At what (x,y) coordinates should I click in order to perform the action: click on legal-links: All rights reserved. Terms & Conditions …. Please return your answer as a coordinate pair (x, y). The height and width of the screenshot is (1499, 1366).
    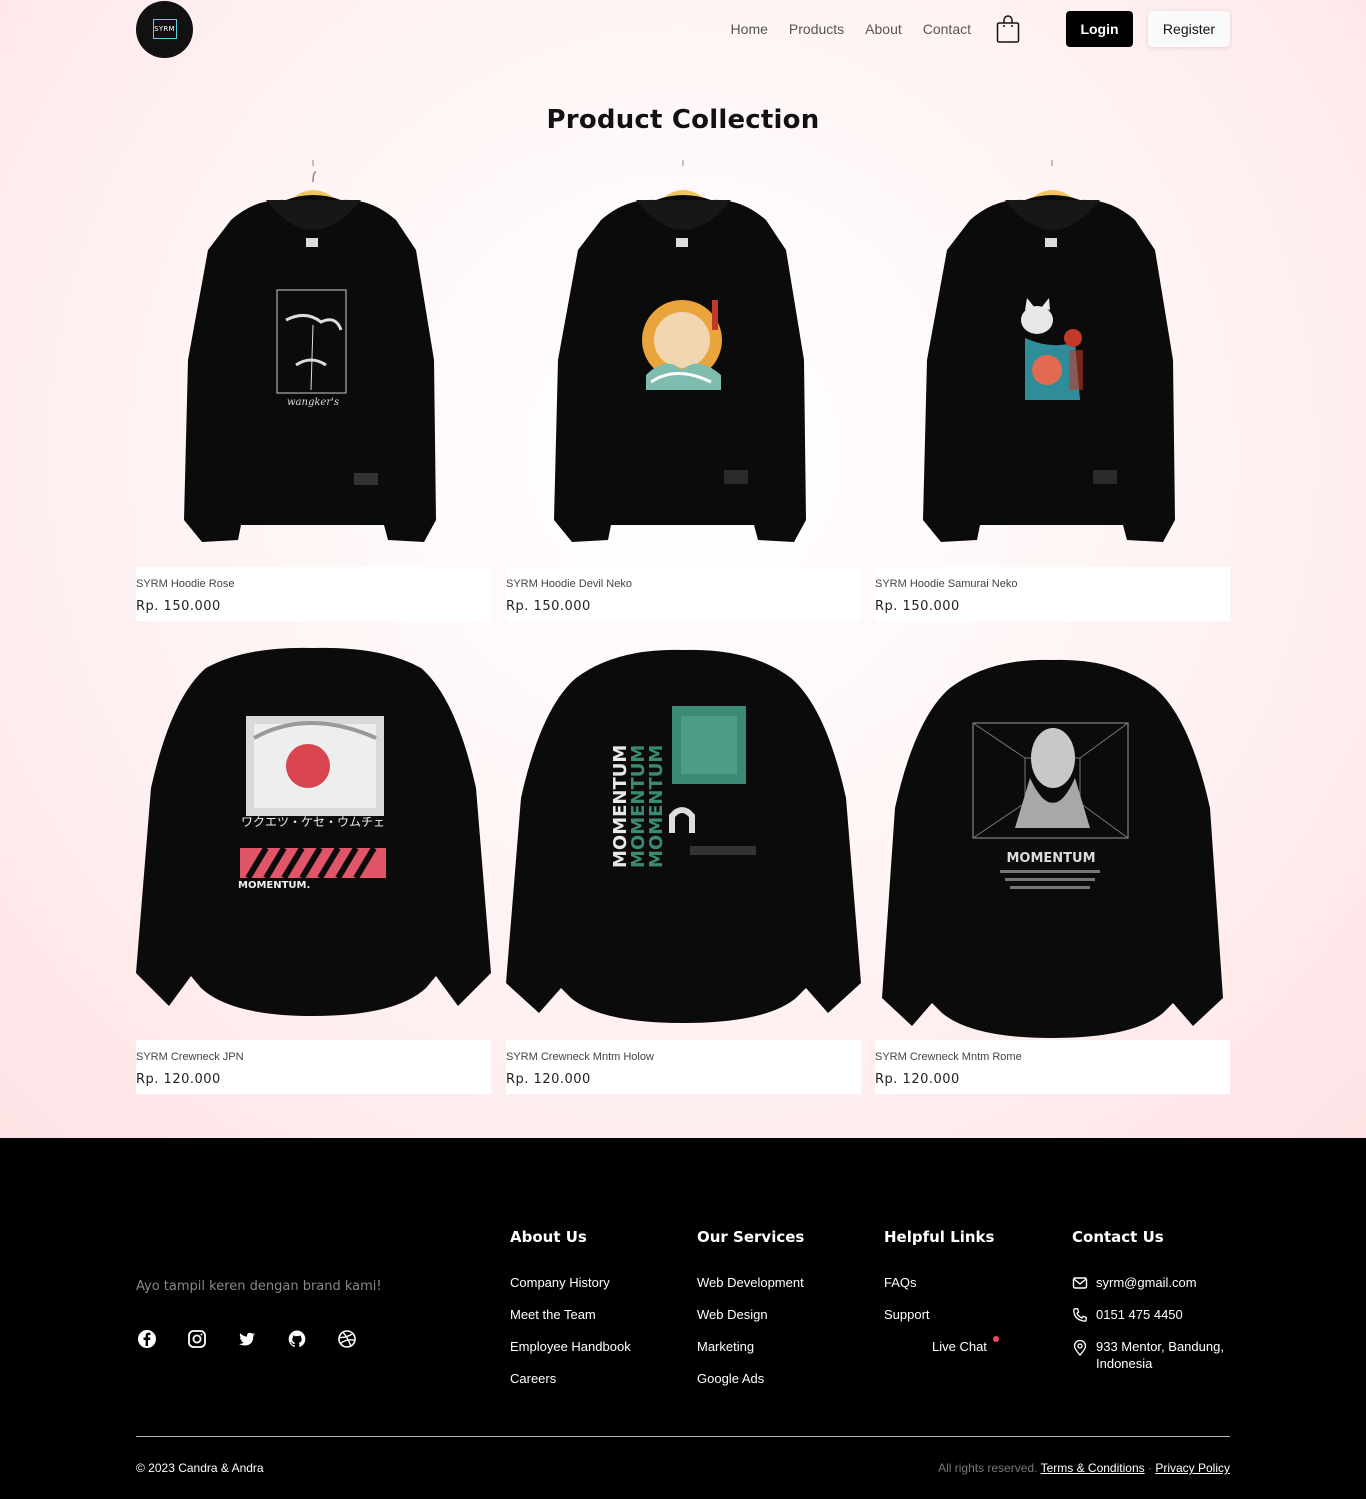
    Looking at the image, I should click on (1084, 1468).